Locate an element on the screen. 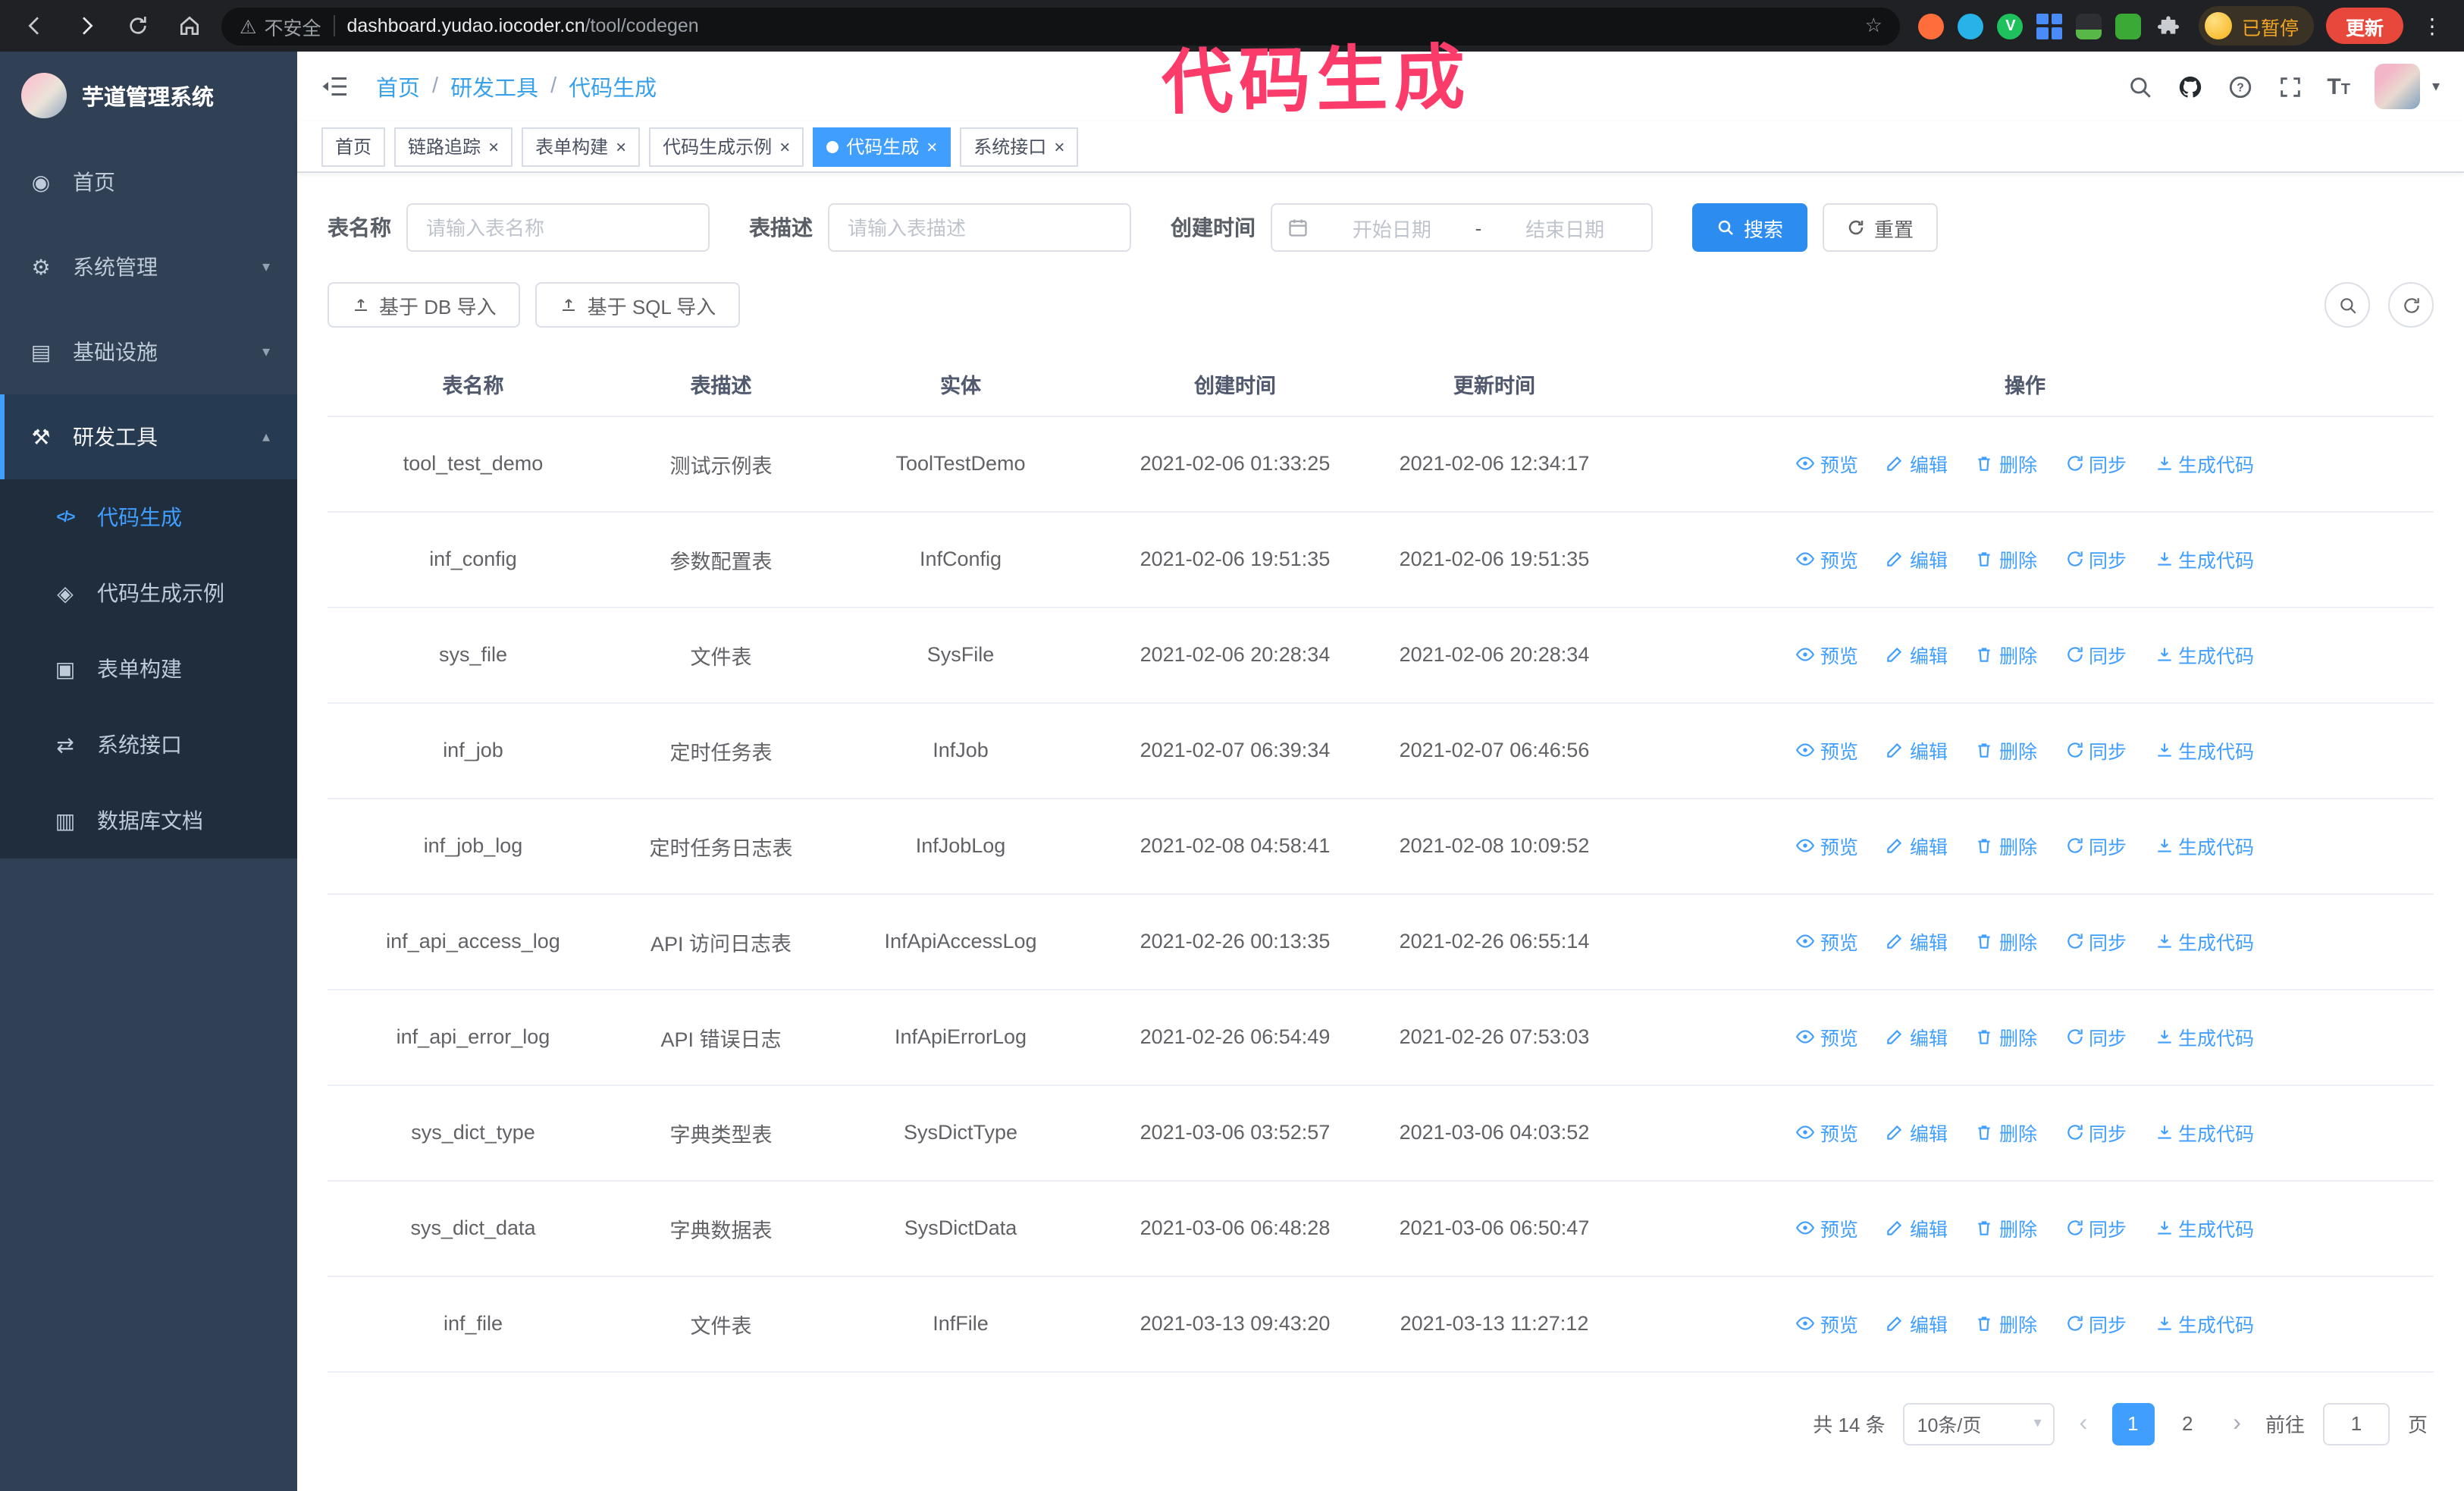 The image size is (2464, 1491). page-button-1: 1 is located at coordinates (2133, 1423).